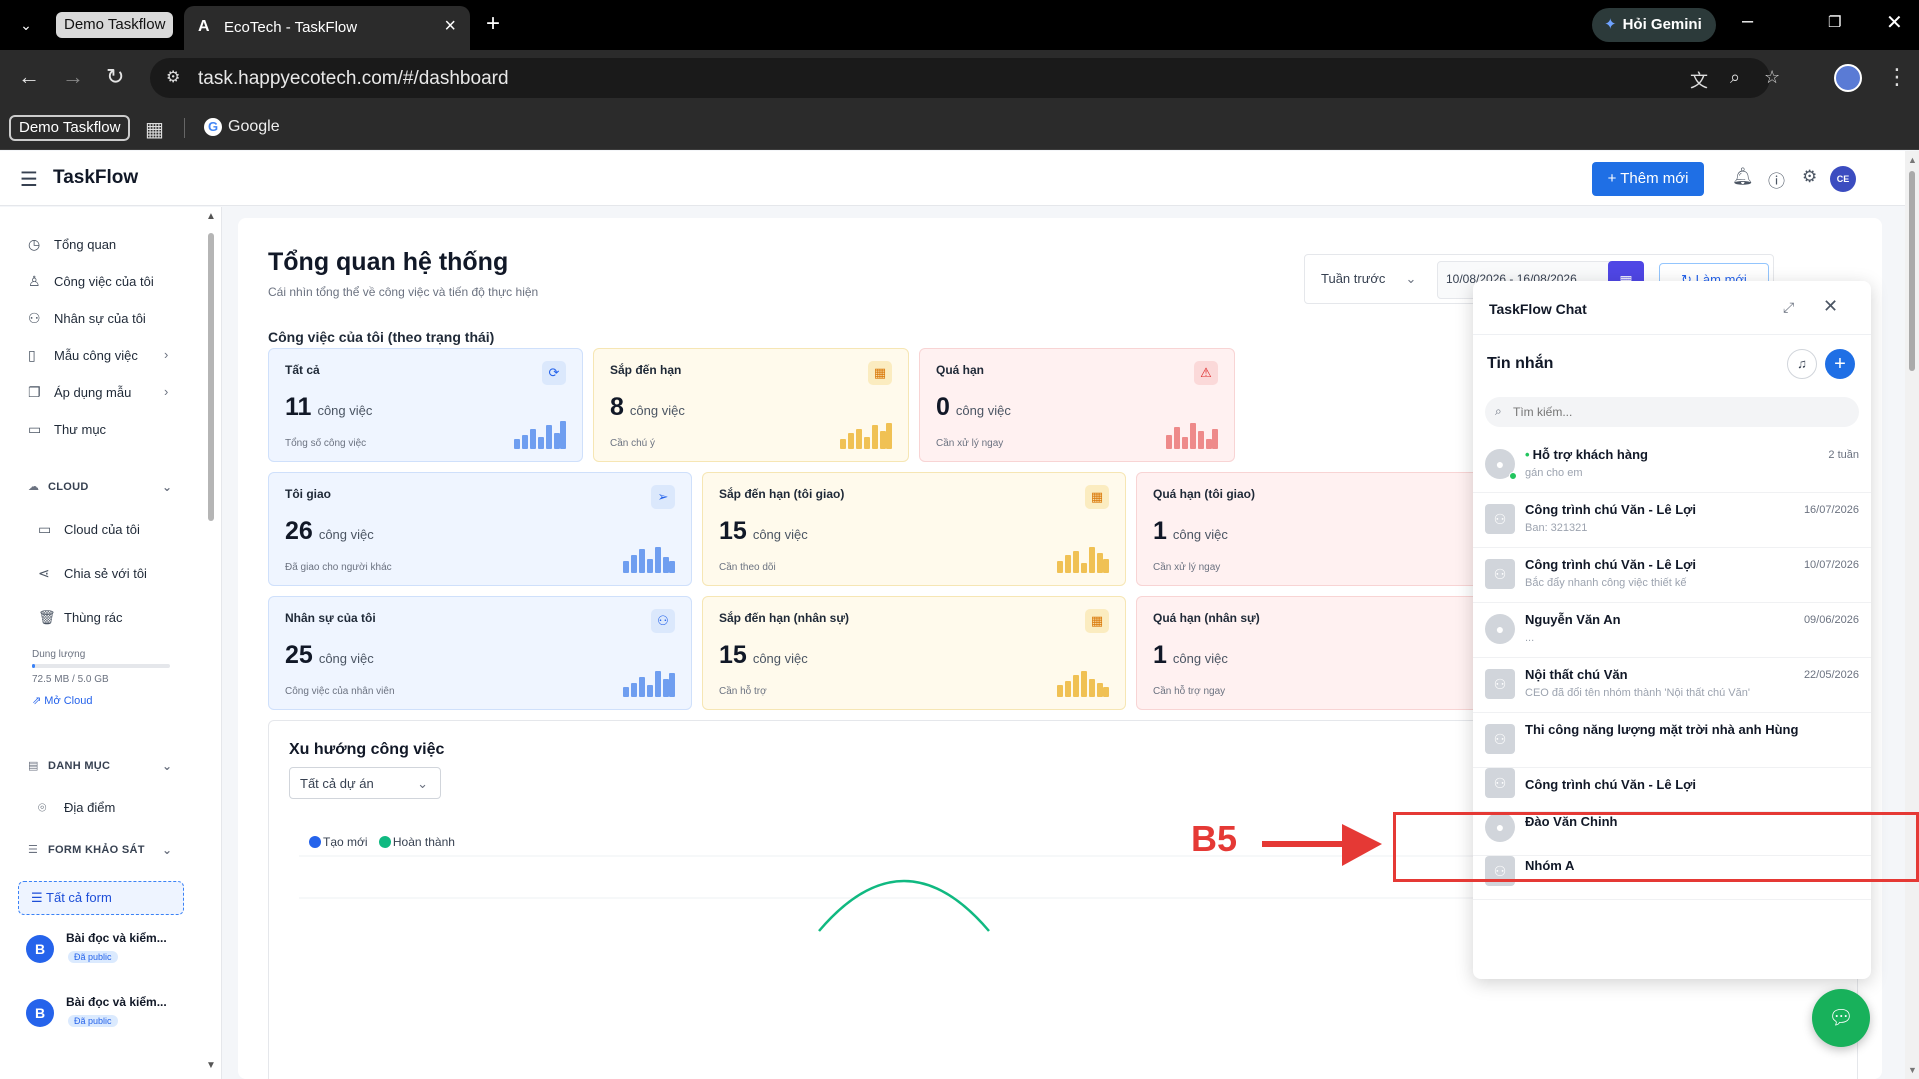  I want to click on add-new-button: + Thêm mới, so click(1648, 179).